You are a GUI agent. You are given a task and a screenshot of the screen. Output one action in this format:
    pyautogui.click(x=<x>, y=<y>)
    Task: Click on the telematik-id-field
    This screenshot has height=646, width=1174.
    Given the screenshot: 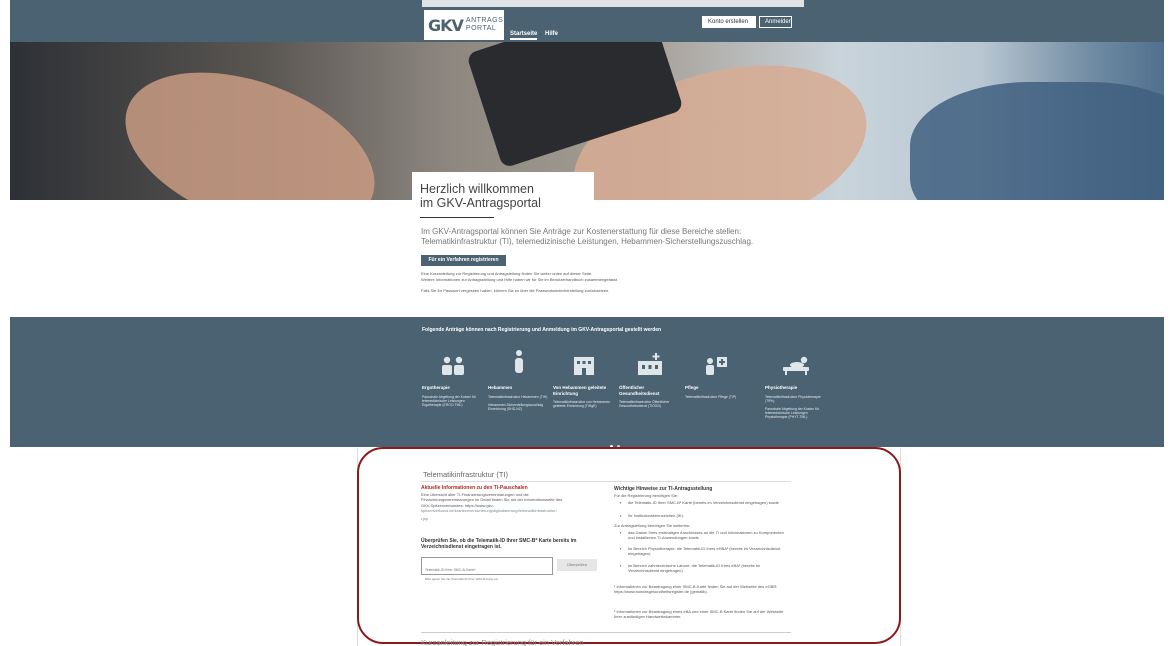 What is the action you would take?
    pyautogui.click(x=487, y=567)
    